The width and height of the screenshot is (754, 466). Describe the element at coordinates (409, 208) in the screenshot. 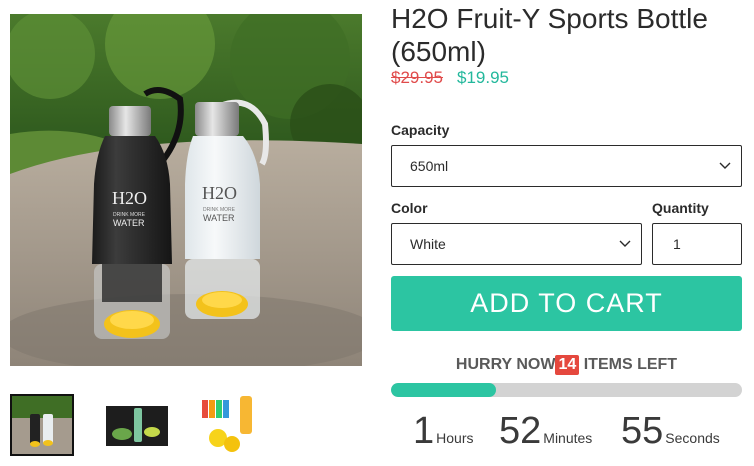

I see `color-label: Color` at that location.